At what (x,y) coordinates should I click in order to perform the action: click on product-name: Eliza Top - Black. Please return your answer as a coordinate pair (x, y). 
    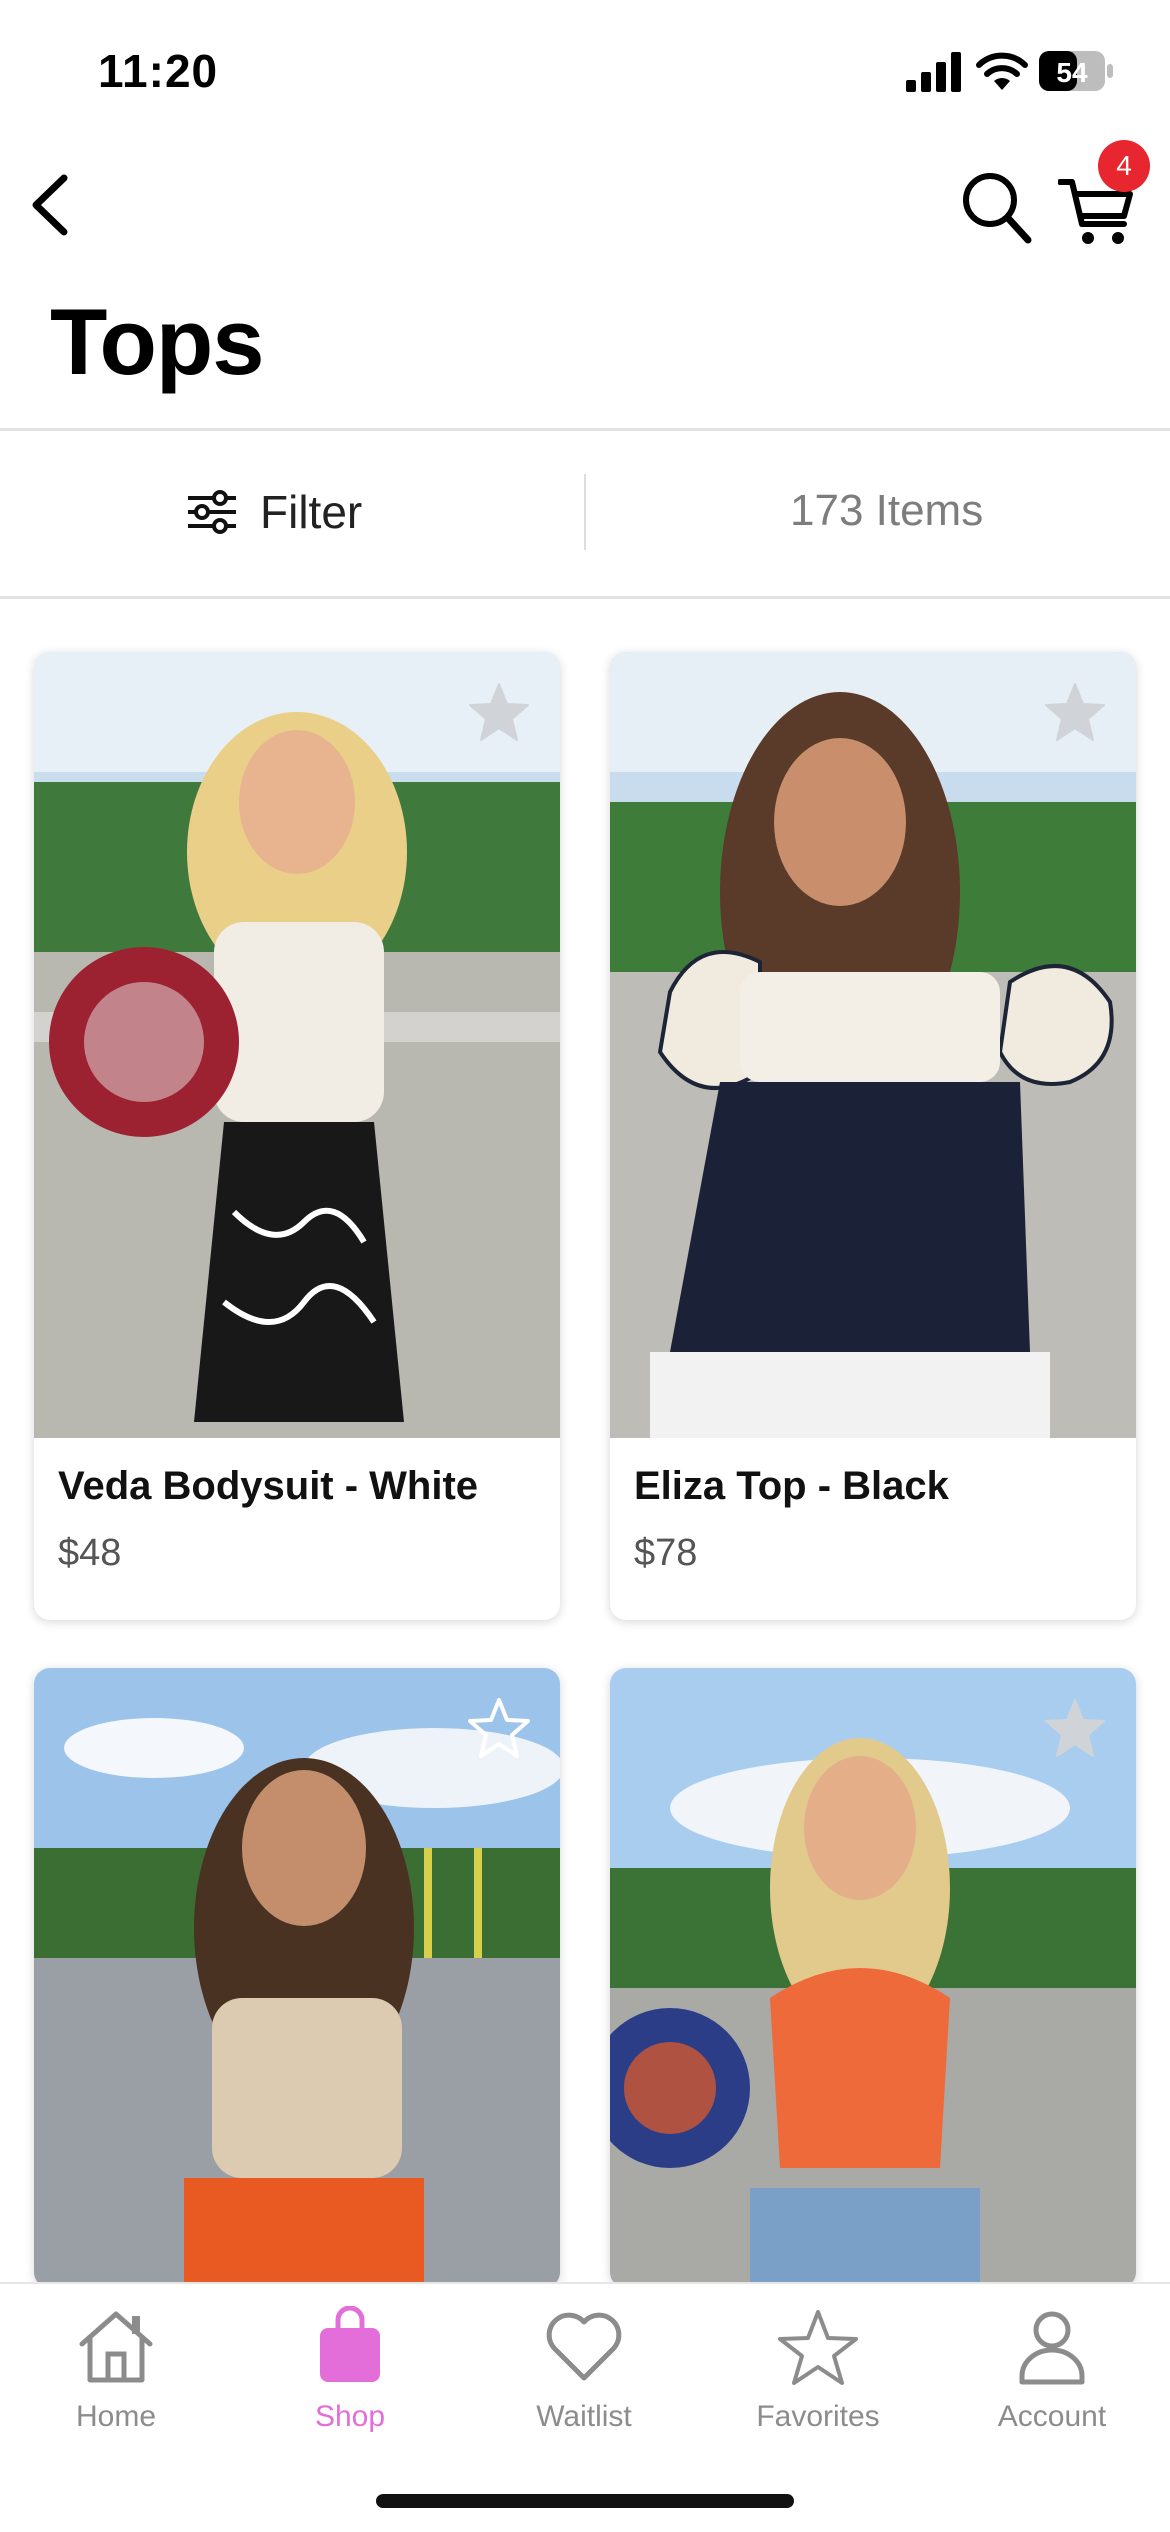
    Looking at the image, I should click on (791, 1486).